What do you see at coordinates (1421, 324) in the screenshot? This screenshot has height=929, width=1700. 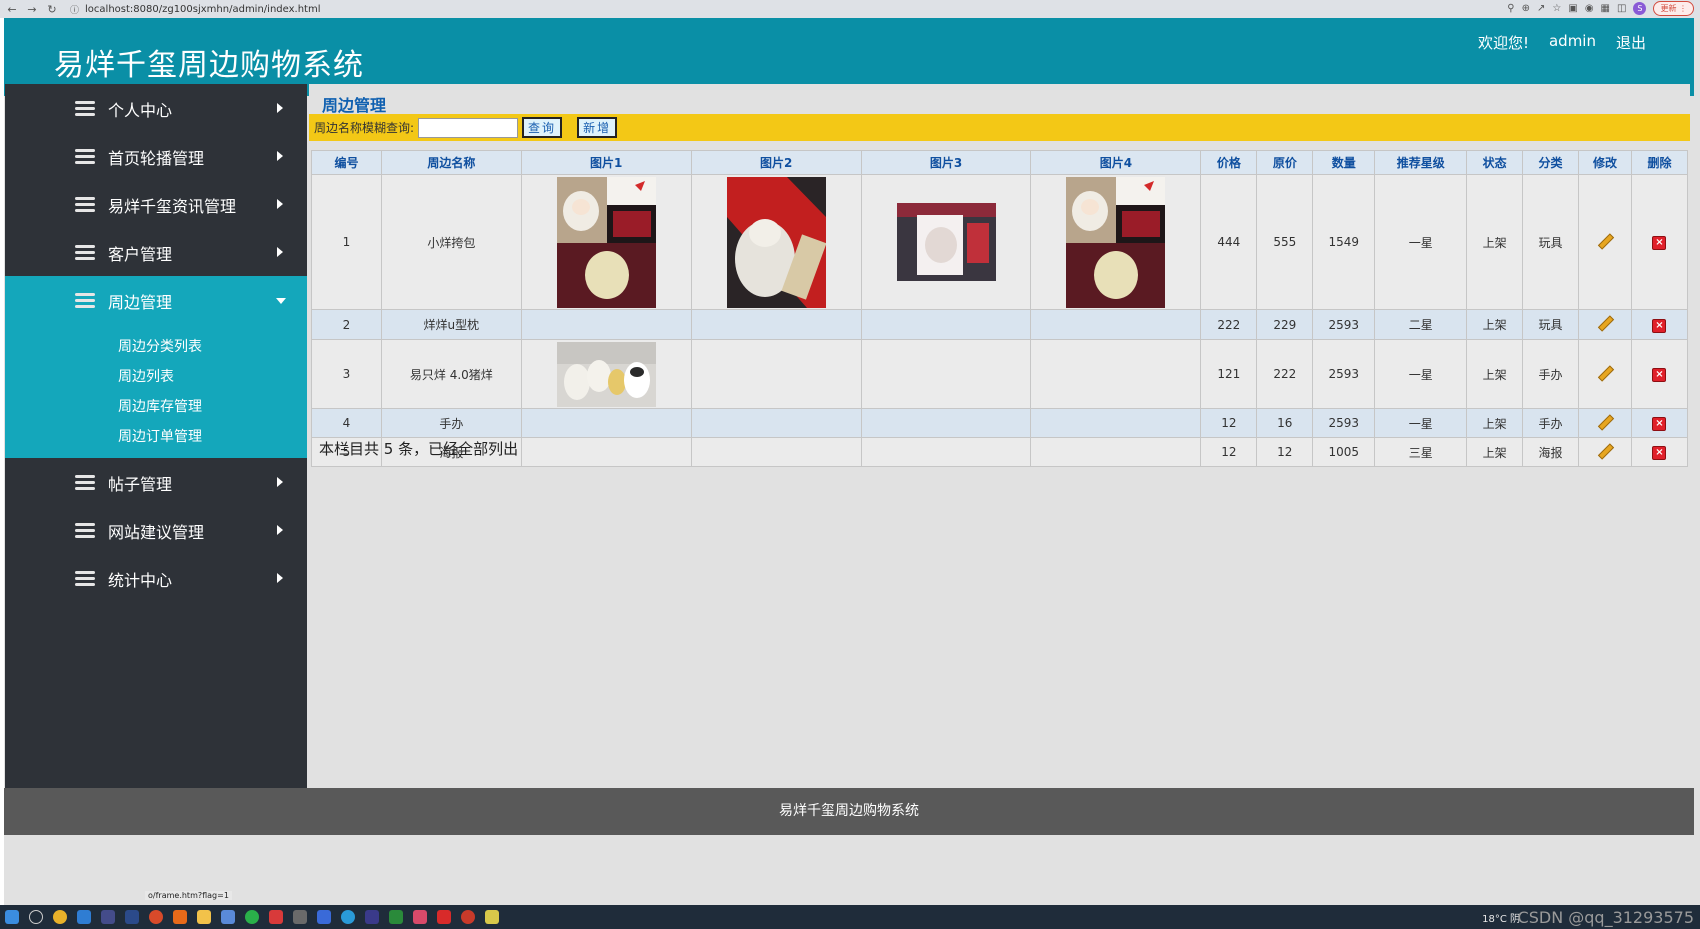 I see `cell-stars: 二星` at bounding box center [1421, 324].